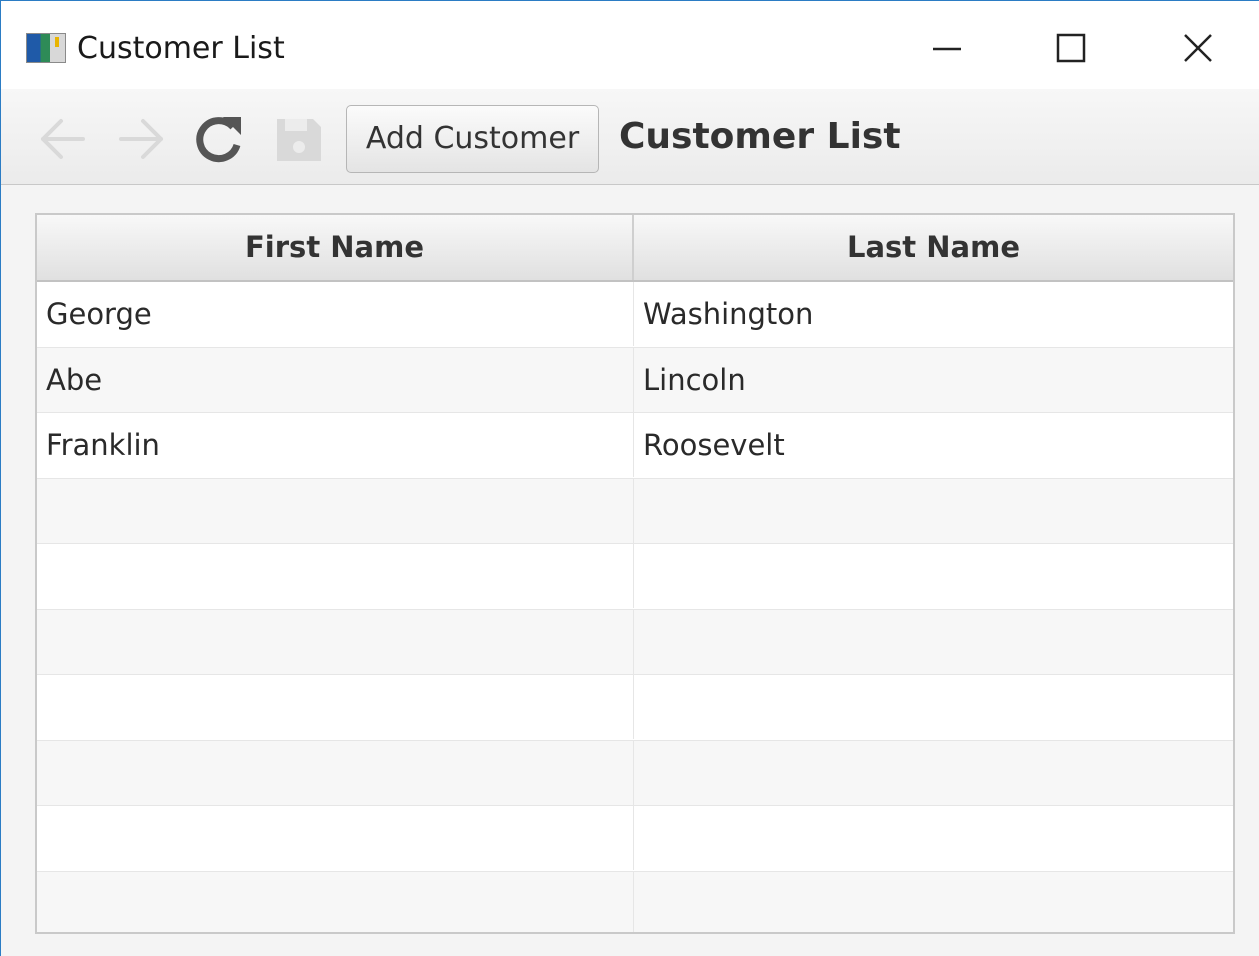 The height and width of the screenshot is (956, 1259). I want to click on minimize-icon, so click(947, 49).